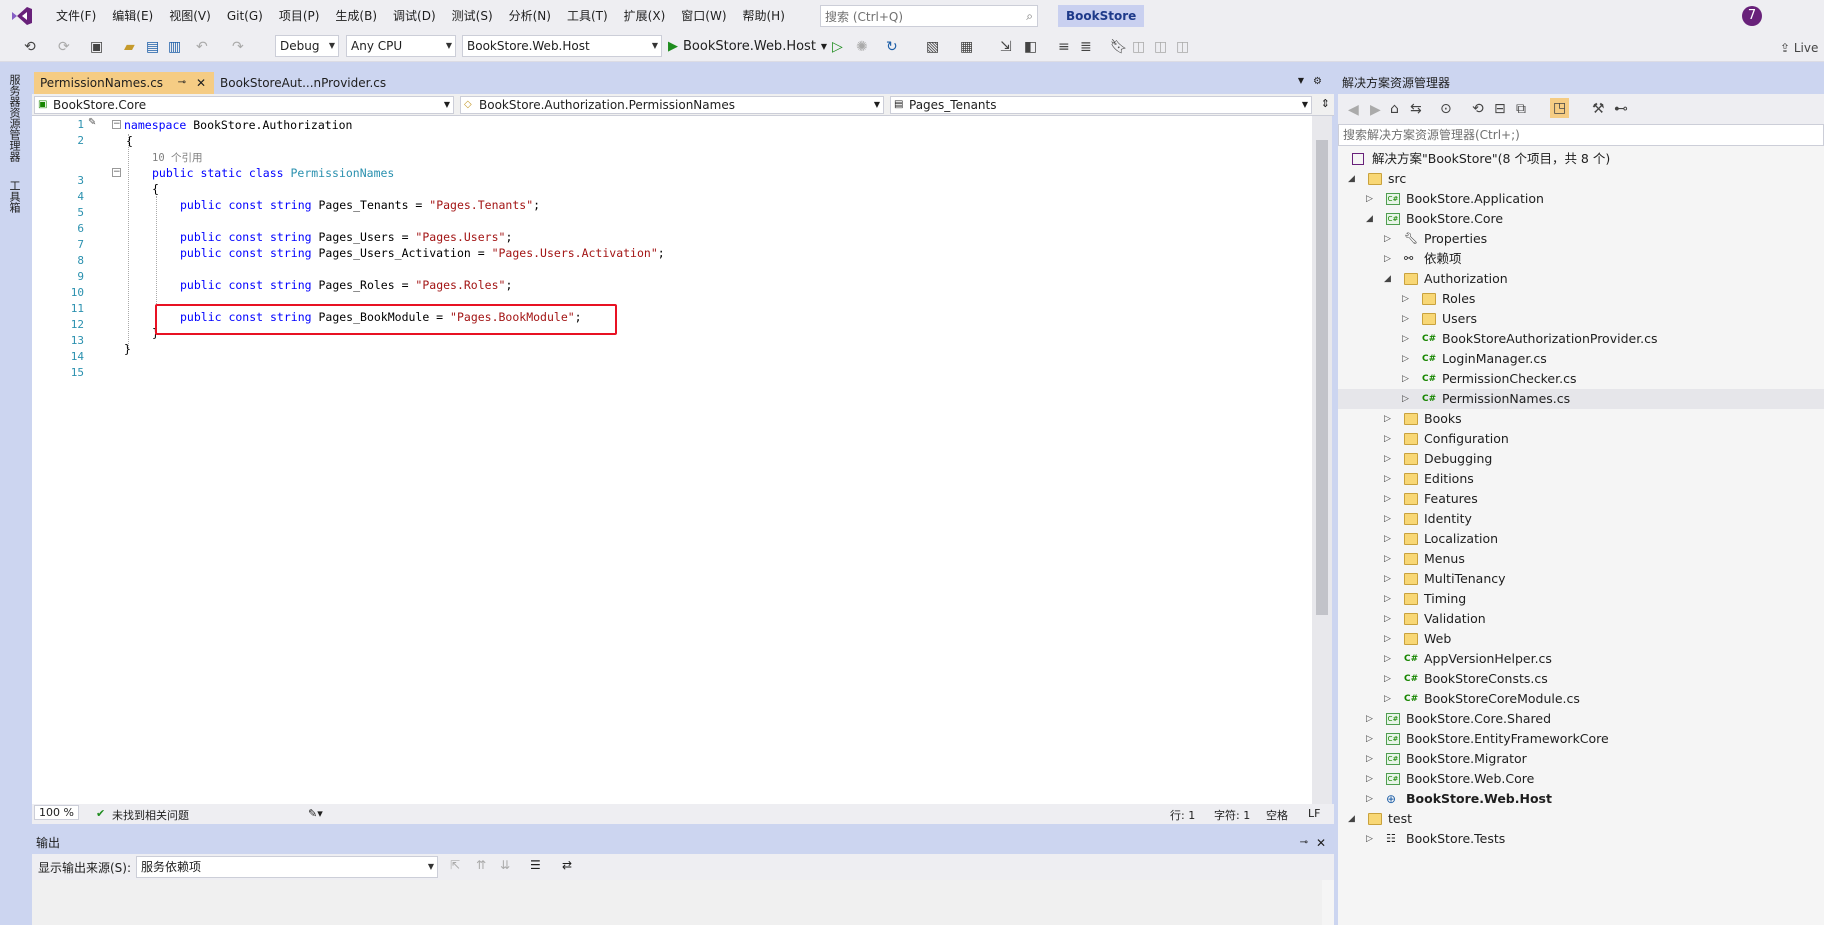  Describe the element at coordinates (1445, 579) in the screenshot. I see `tree-item-folder: ▷ MultiTenancy` at that location.